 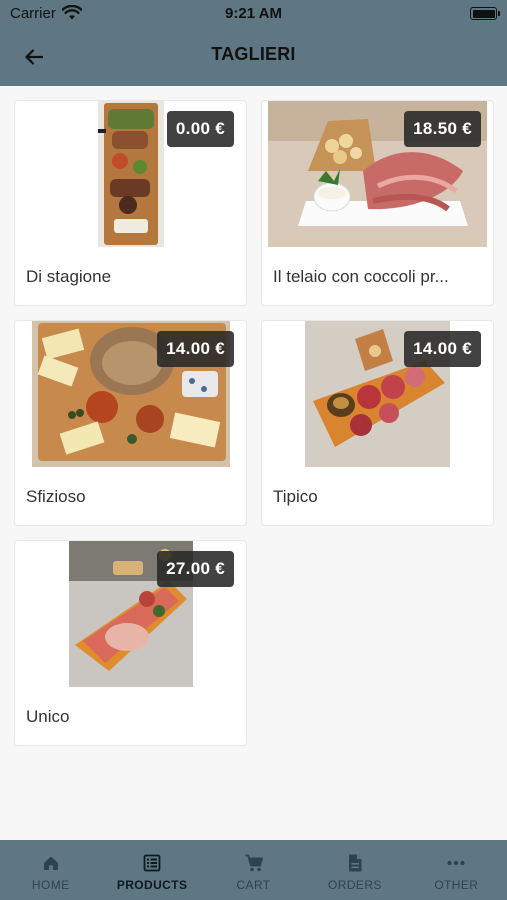 What do you see at coordinates (56, 496) in the screenshot?
I see `product-name: Sfizioso` at bounding box center [56, 496].